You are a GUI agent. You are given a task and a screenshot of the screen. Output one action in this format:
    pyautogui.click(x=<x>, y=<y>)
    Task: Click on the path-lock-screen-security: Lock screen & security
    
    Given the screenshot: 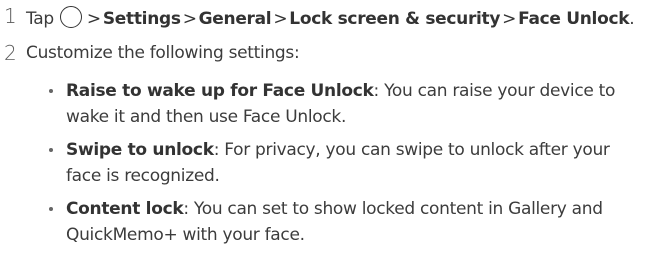 What is the action you would take?
    pyautogui.click(x=395, y=19)
    